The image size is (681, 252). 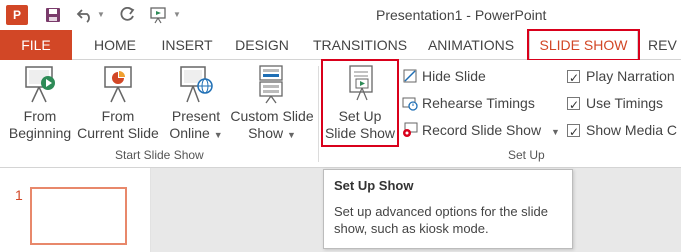 What do you see at coordinates (583, 45) in the screenshot?
I see `tab-slide-show: SLIDE SHOW` at bounding box center [583, 45].